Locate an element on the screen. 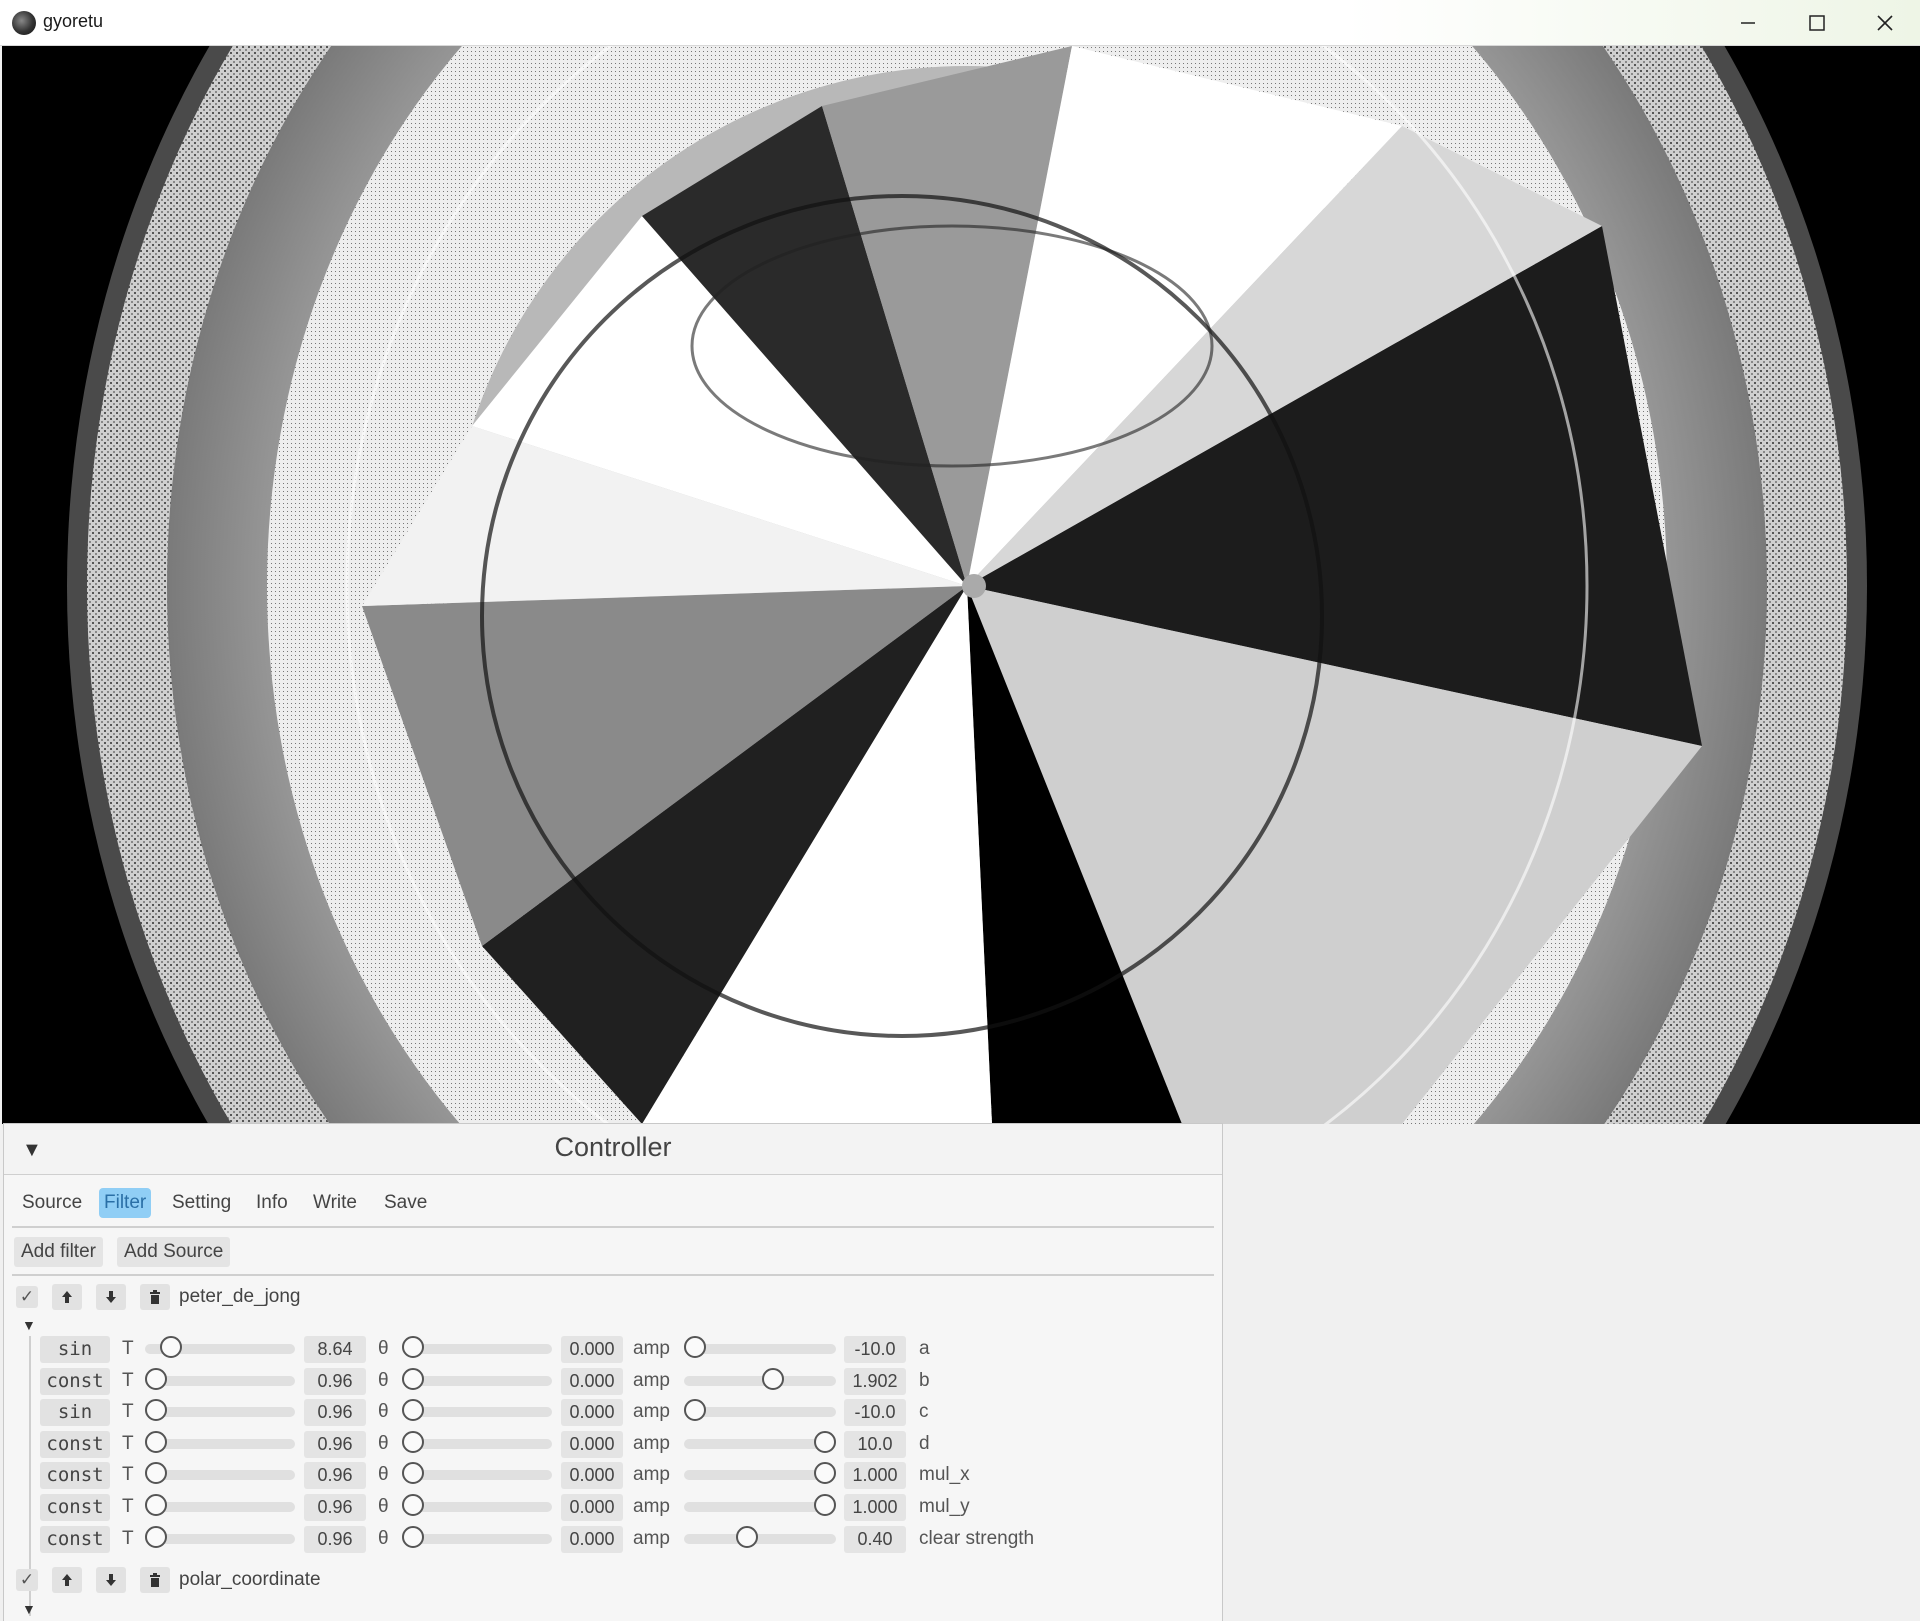  t-label: T is located at coordinates (128, 1380).